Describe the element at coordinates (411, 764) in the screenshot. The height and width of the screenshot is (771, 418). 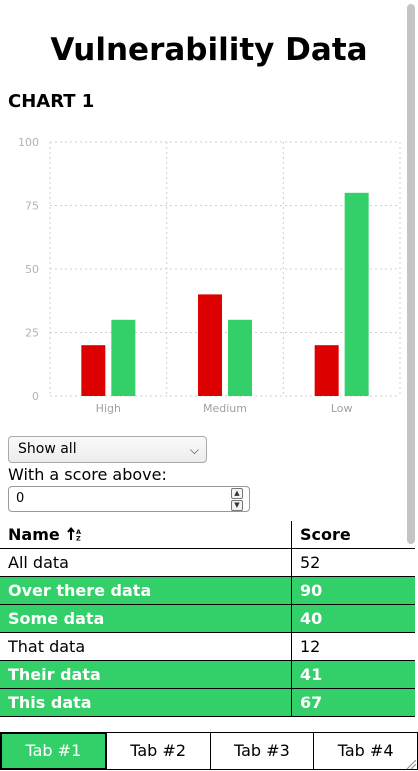
I see `resize-grip-icon` at that location.